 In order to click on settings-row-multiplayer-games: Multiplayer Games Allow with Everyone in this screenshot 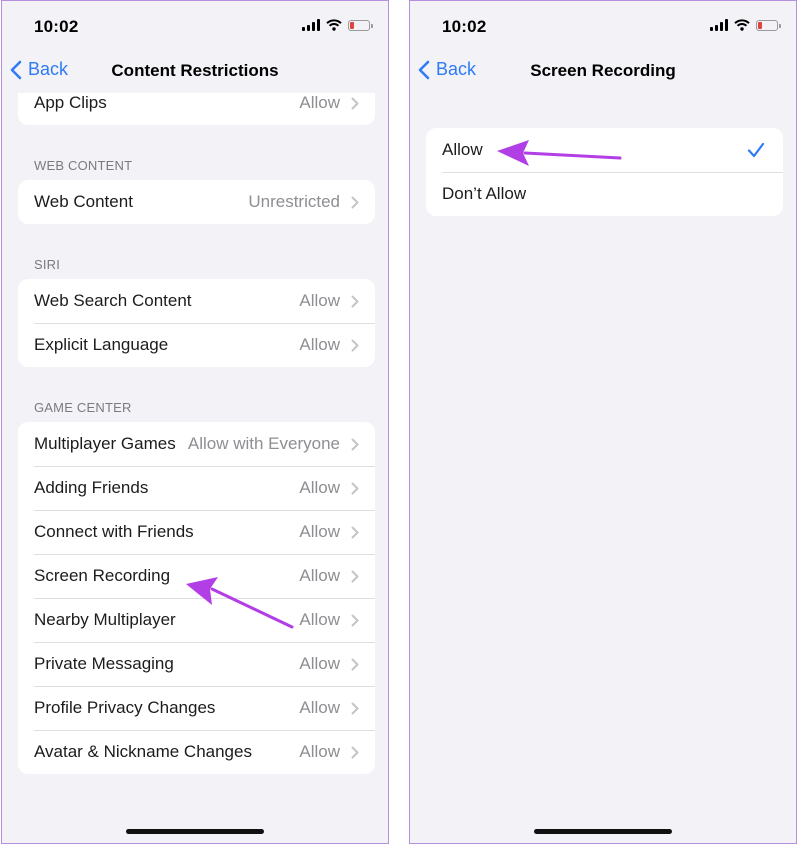, I will do `click(196, 444)`.